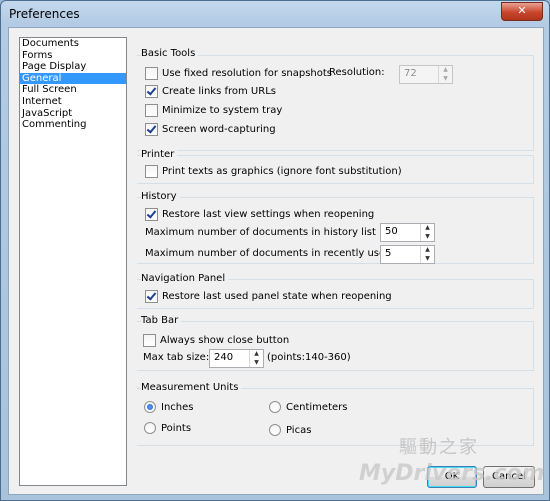 This screenshot has width=550, height=501. I want to click on max-recent-spinner: 5 ▲ ▼, so click(407, 254).